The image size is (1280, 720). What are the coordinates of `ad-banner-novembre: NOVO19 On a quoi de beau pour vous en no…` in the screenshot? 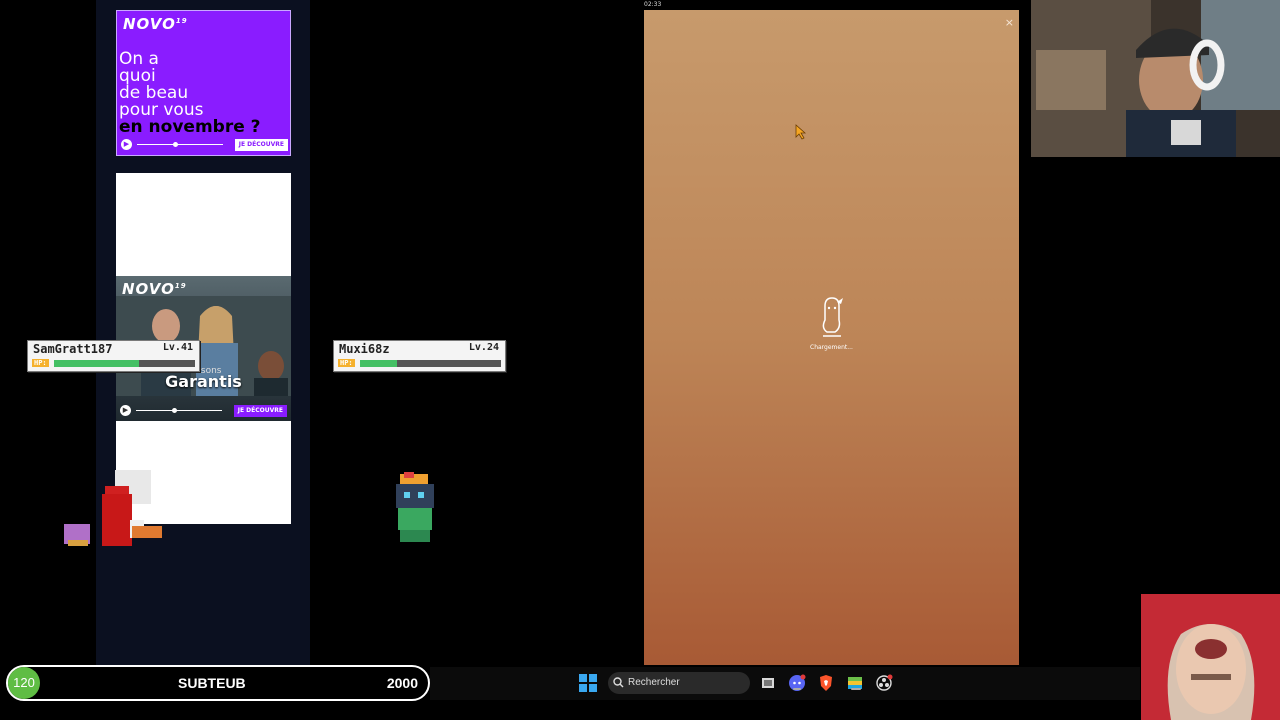 It's located at (203, 83).